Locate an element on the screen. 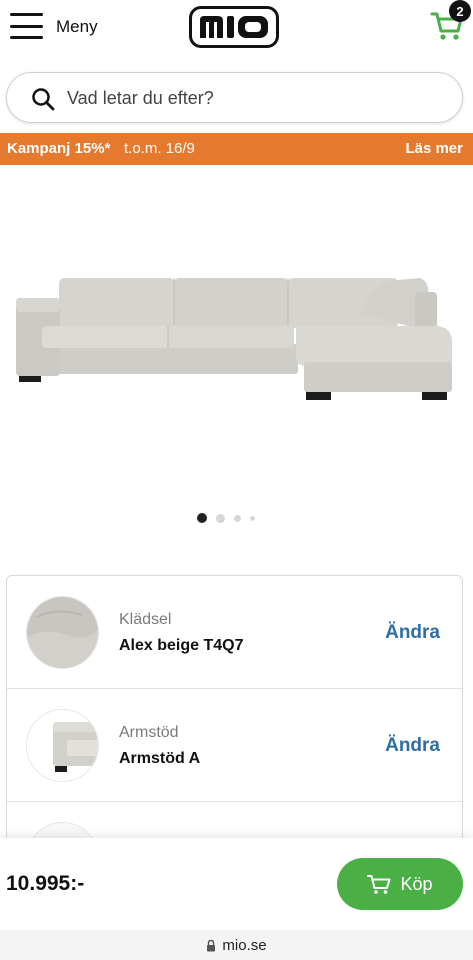 The image size is (473, 960). armrest-thumbnail is located at coordinates (62, 745).